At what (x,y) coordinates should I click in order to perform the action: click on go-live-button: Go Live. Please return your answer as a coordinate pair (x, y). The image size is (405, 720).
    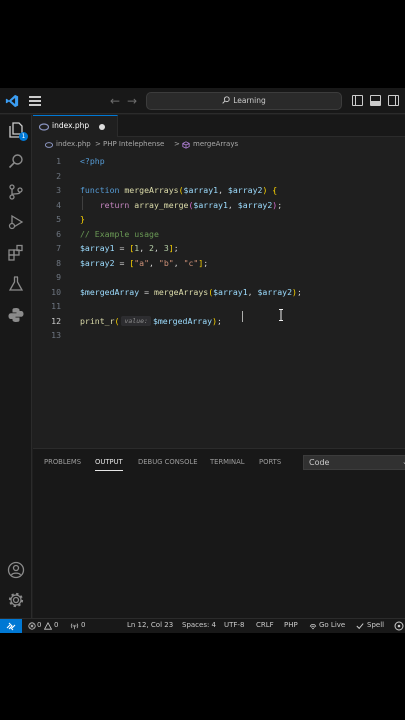
    Looking at the image, I should click on (332, 625).